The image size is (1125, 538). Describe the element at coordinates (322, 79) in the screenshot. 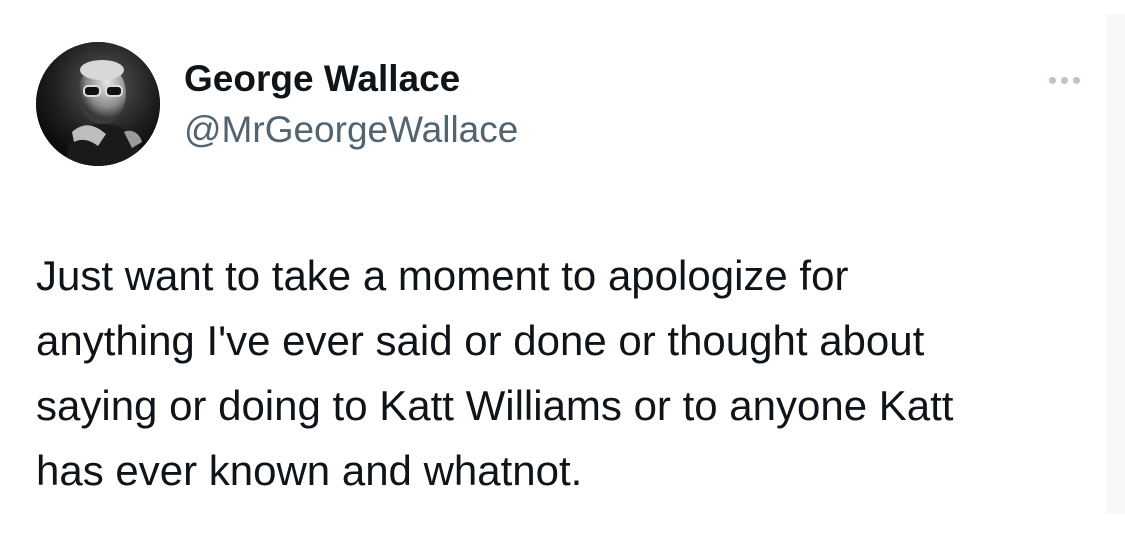

I see `author-display-name: George Wallace` at that location.